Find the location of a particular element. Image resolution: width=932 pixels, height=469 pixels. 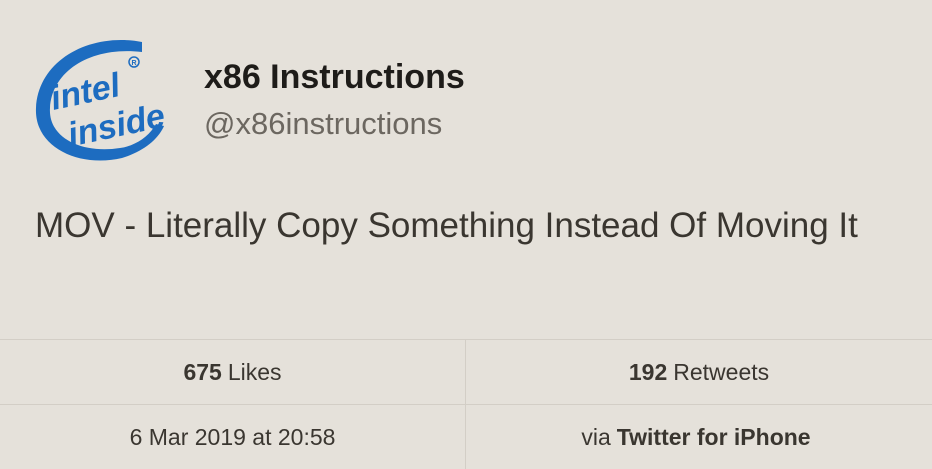

source-cell: via Twitter for iPhone is located at coordinates (699, 437).